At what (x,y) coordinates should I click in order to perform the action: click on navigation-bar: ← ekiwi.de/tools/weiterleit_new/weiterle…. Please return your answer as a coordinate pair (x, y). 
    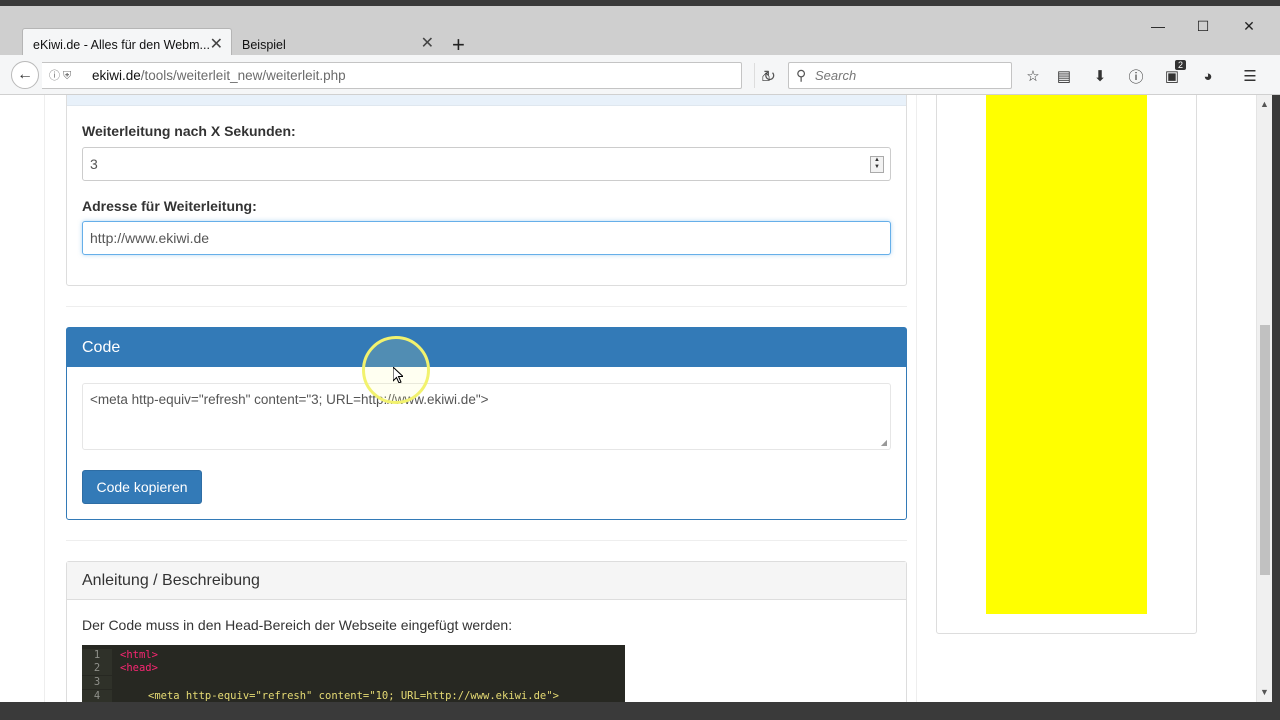
    Looking at the image, I should click on (640, 75).